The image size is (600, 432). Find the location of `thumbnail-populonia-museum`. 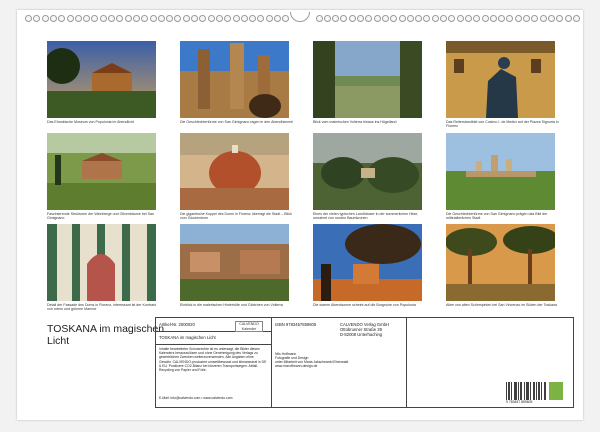

thumbnail-populonia-museum is located at coordinates (101, 79).